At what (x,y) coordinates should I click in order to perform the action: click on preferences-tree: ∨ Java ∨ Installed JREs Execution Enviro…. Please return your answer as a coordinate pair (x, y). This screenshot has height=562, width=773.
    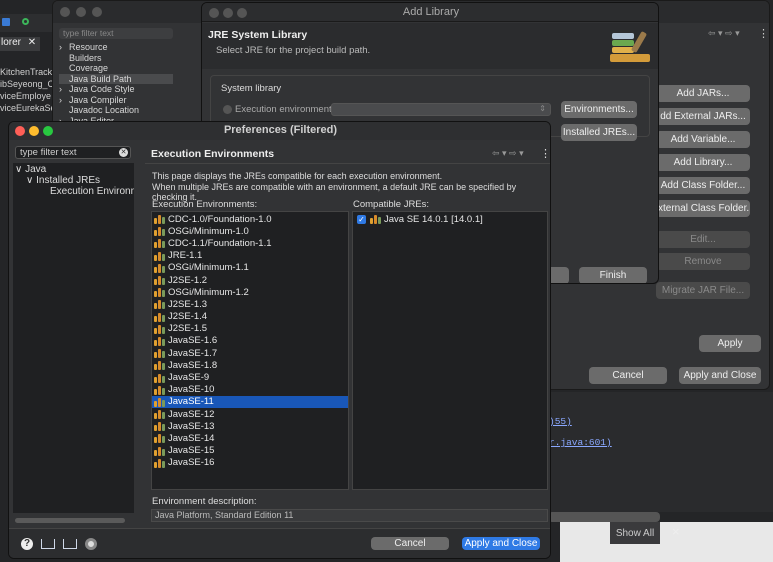
    Looking at the image, I should click on (73, 338).